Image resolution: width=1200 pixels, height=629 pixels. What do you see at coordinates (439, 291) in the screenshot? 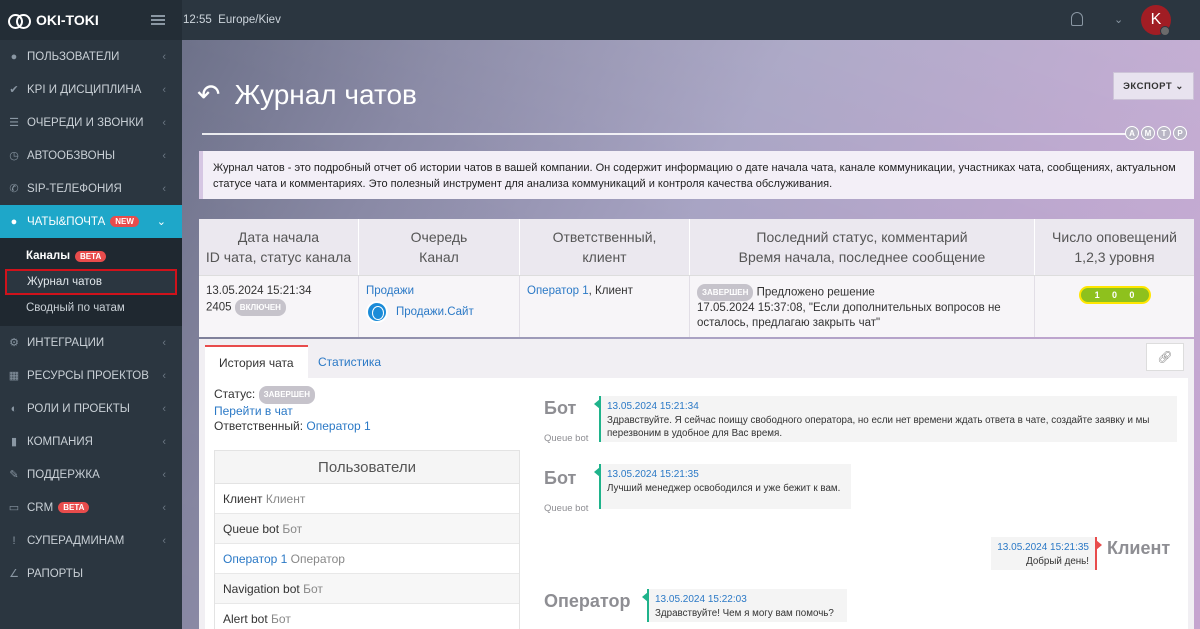
I see `queue-link: Продажи` at bounding box center [439, 291].